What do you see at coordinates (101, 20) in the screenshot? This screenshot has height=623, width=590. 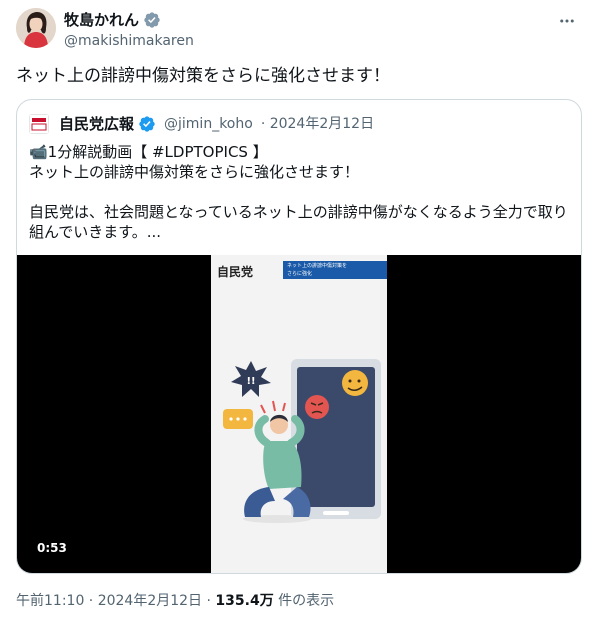 I see `author-display-name: 牧島かれん` at bounding box center [101, 20].